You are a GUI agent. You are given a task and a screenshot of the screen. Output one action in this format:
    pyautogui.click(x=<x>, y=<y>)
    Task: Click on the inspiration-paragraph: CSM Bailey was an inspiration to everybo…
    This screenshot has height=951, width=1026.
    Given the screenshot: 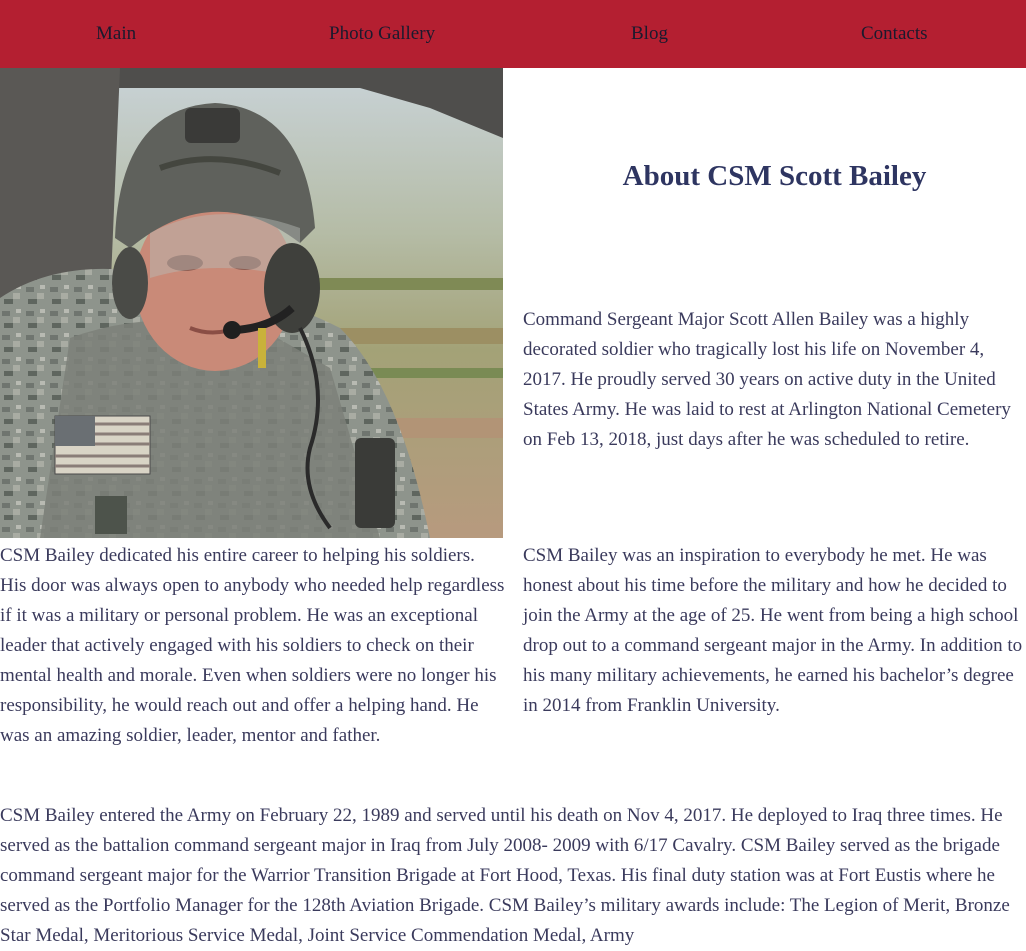 What is the action you would take?
    pyautogui.click(x=773, y=630)
    